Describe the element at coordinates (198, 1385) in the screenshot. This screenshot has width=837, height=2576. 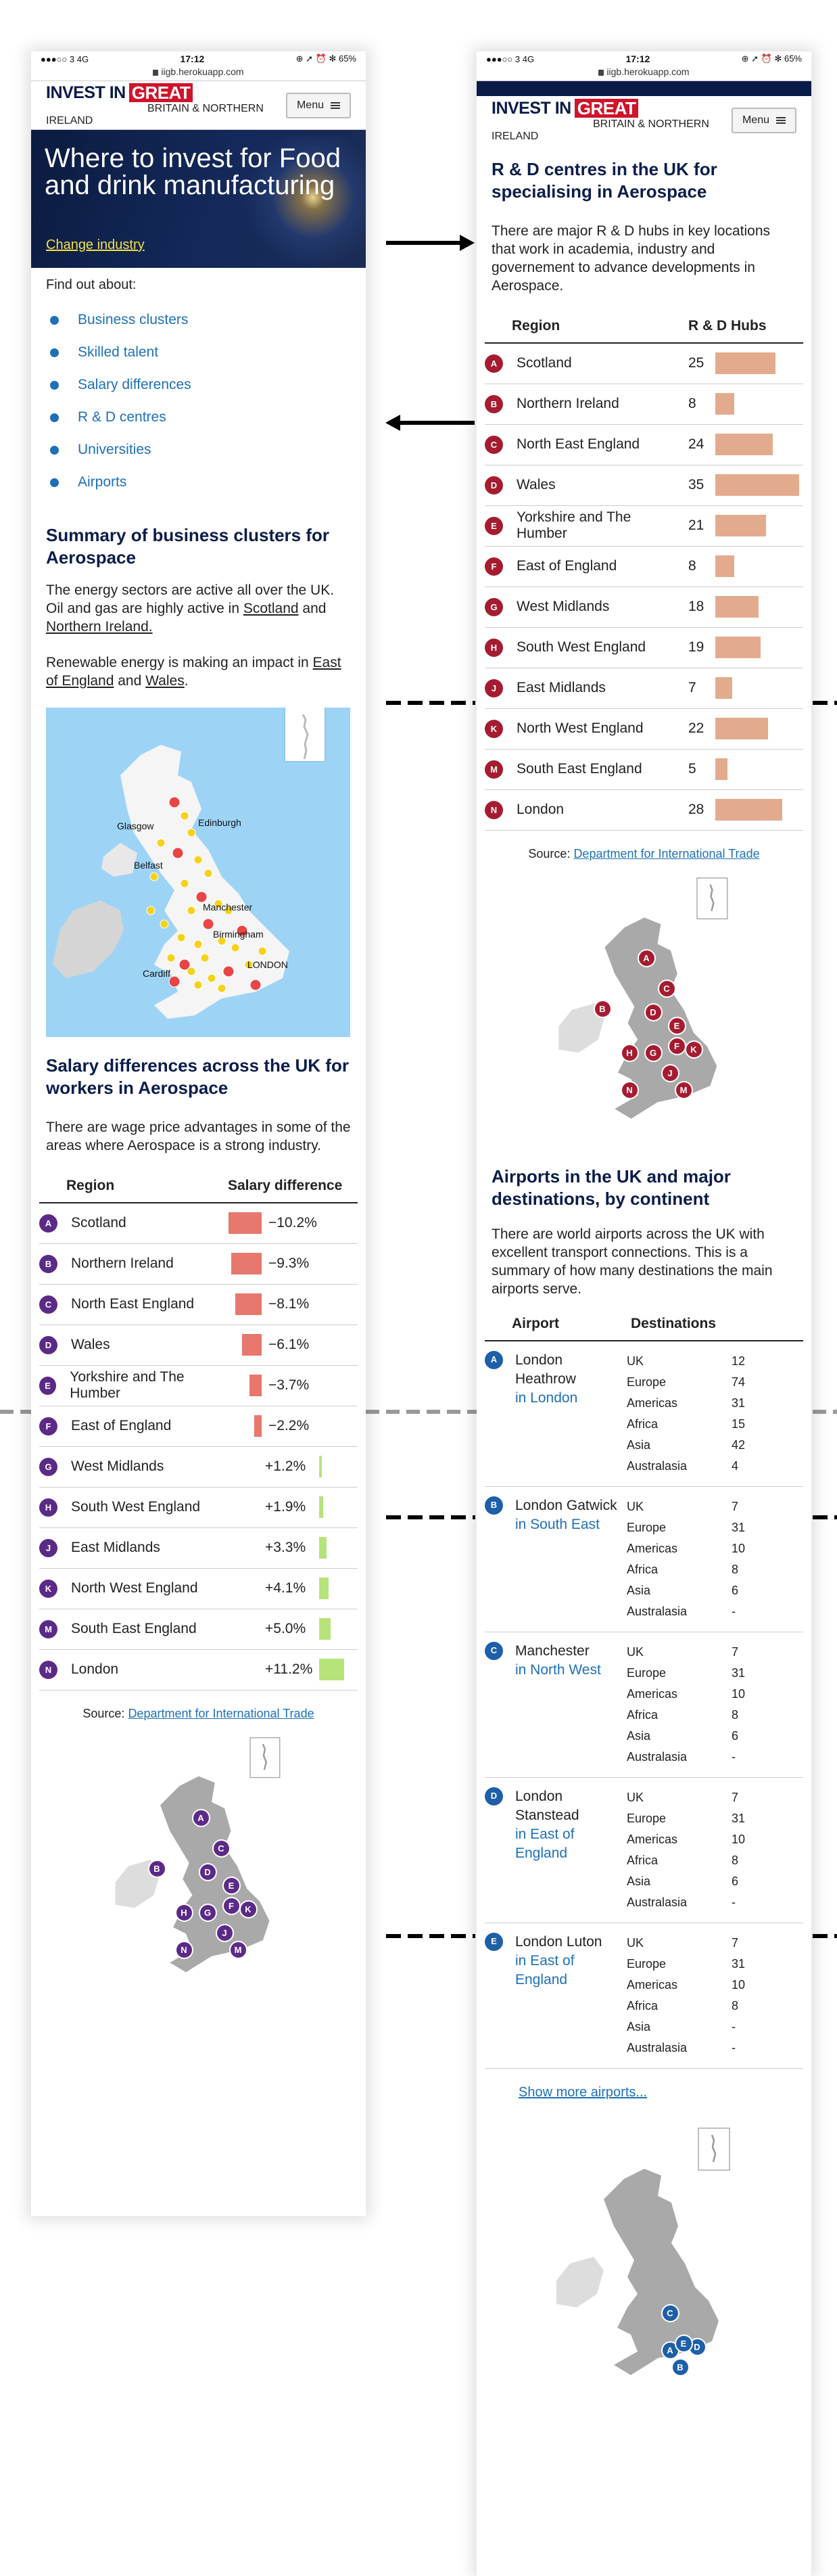
I see `table-row: E Yorkshire and The Humber −3.7%` at that location.